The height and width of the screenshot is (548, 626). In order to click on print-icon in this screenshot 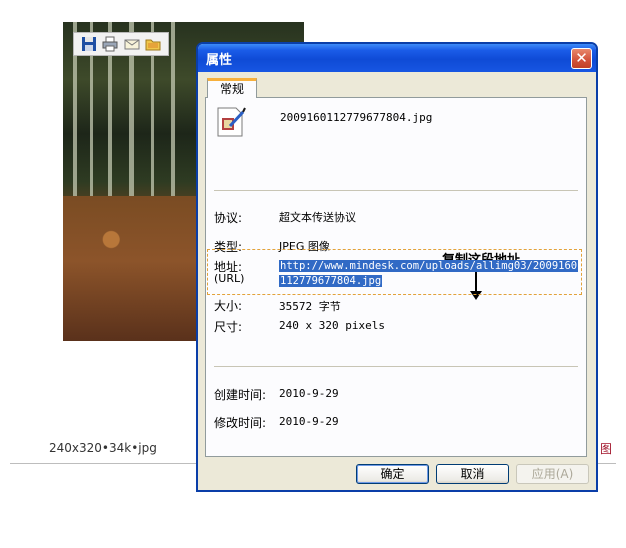, I will do `click(110, 44)`.